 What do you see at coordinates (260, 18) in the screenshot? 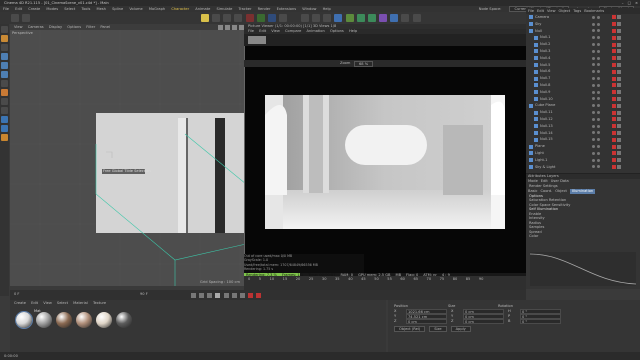
I see `y-axis-icon` at bounding box center [260, 18].